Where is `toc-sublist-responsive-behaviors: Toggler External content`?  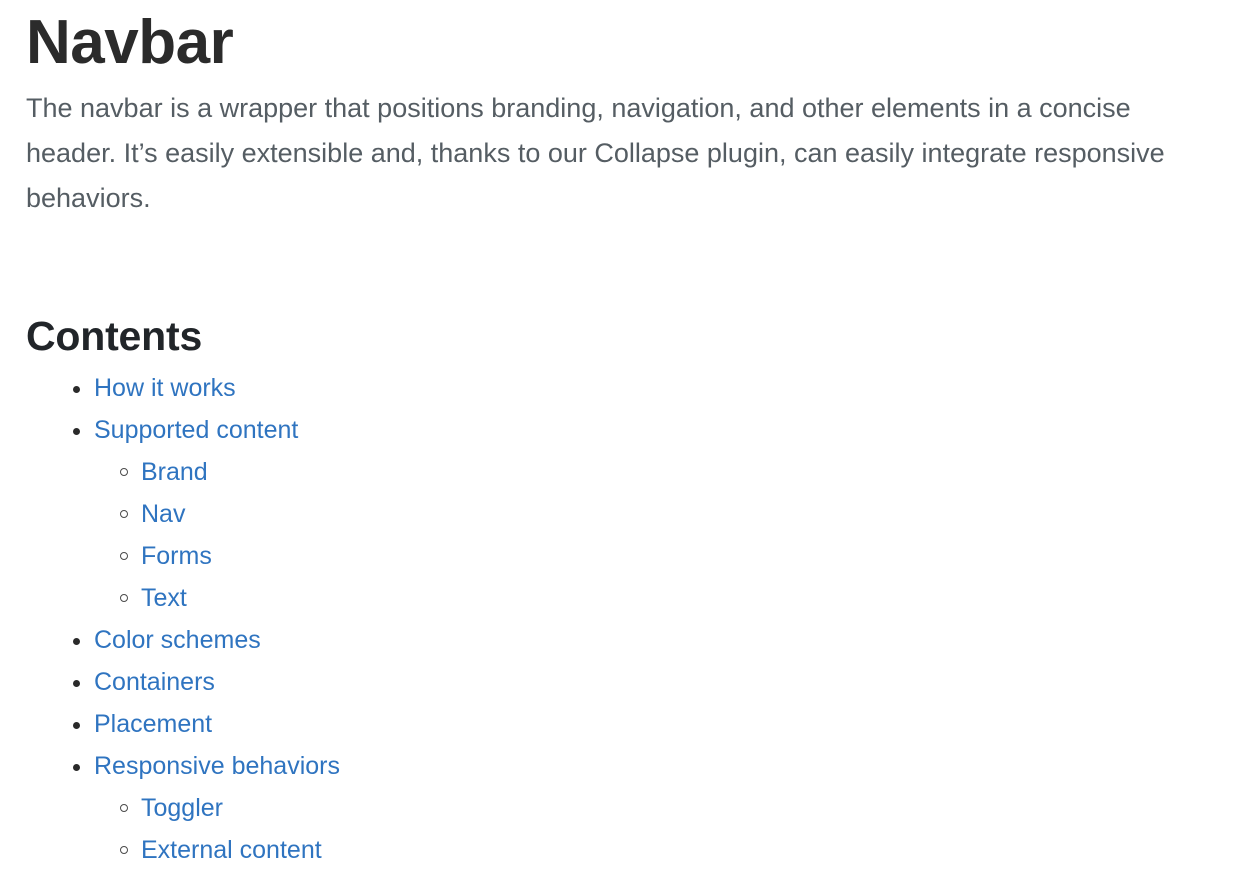 toc-sublist-responsive-behaviors: Toggler External content is located at coordinates (662, 829).